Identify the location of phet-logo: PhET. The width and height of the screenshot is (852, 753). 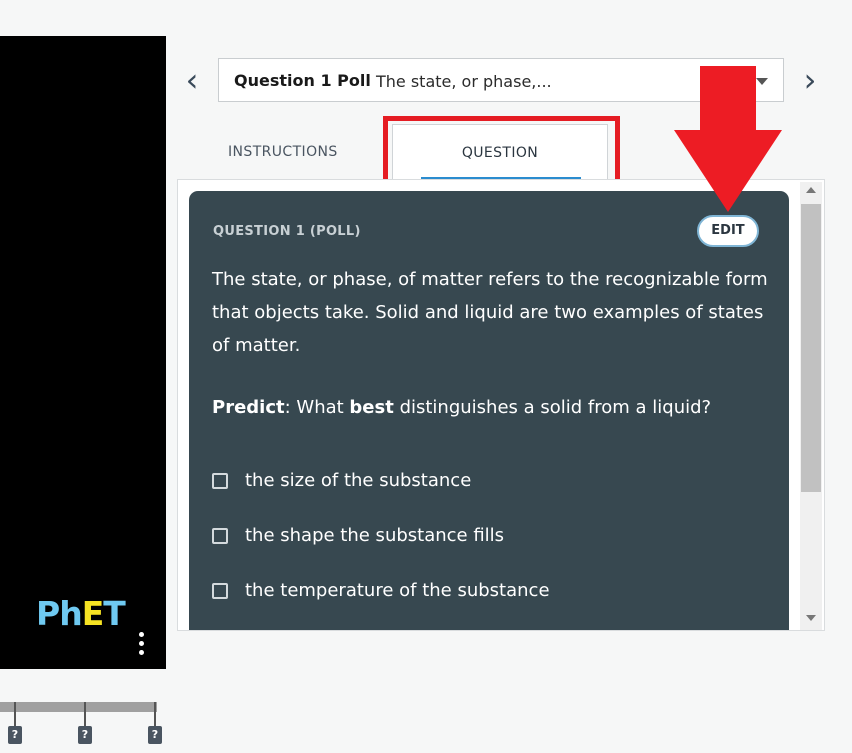
(81, 613).